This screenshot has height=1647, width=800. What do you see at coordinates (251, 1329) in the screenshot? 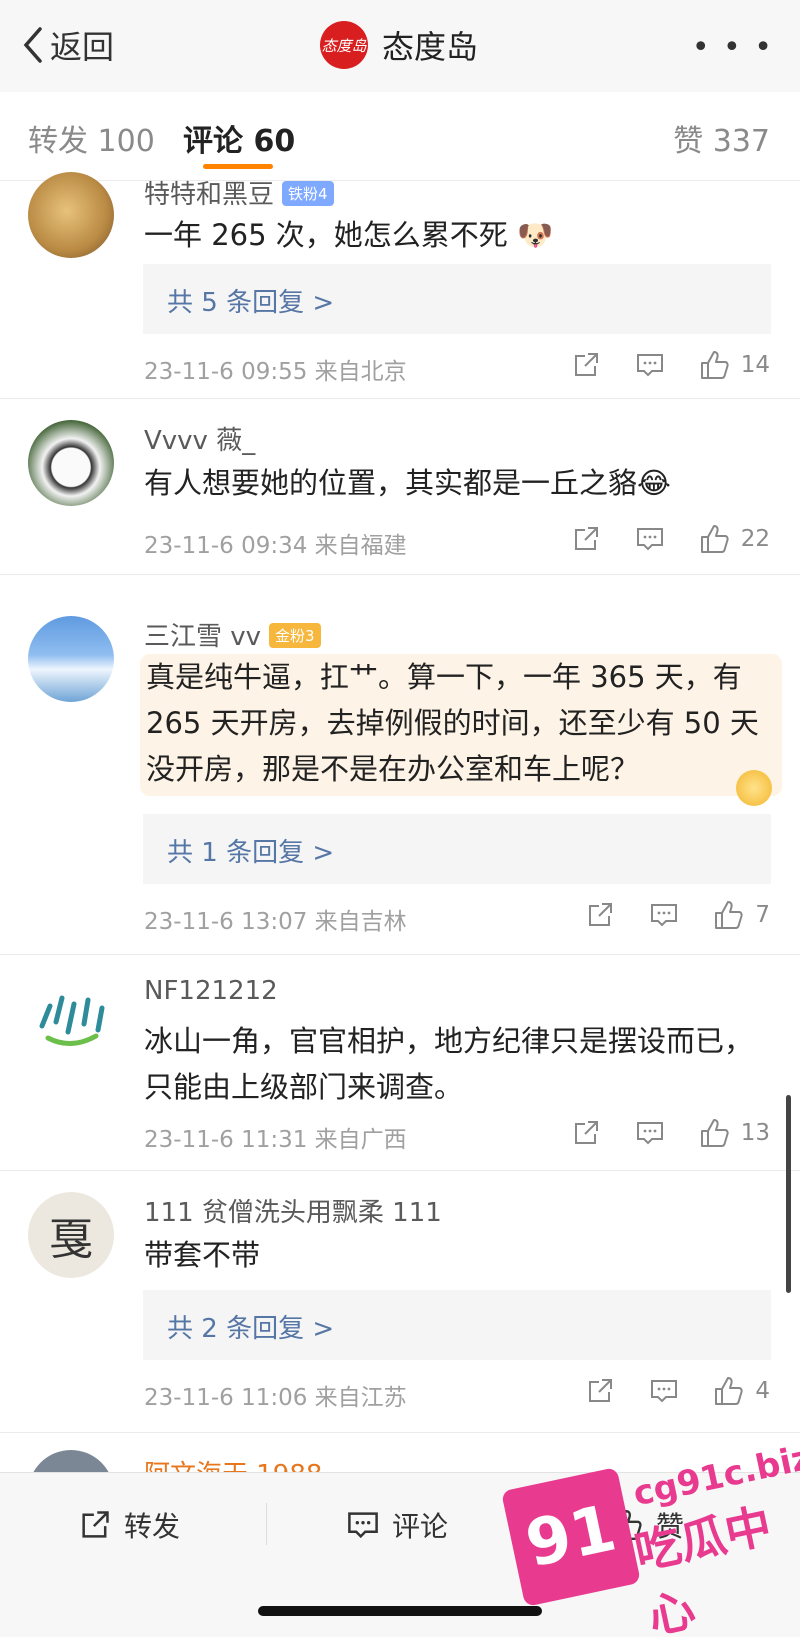
I see `replies-label: 共 2 条回复 >` at bounding box center [251, 1329].